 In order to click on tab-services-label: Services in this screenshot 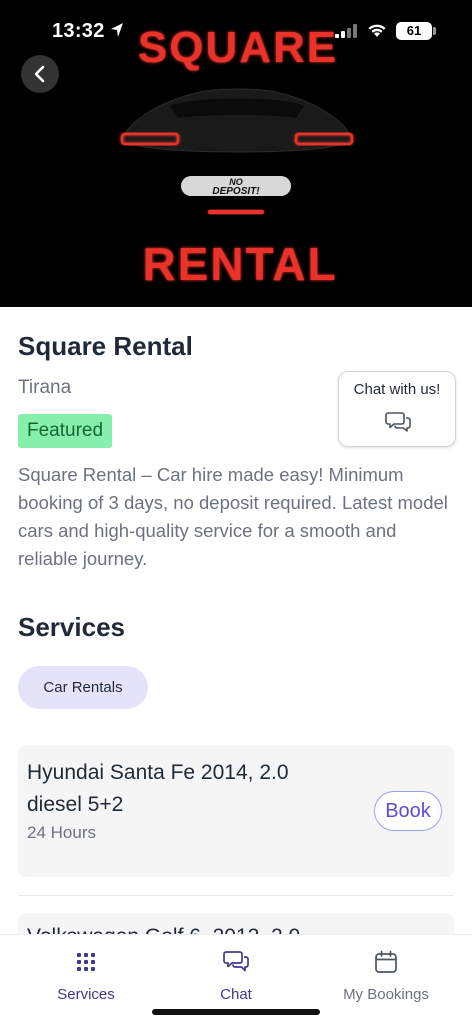, I will do `click(86, 994)`.